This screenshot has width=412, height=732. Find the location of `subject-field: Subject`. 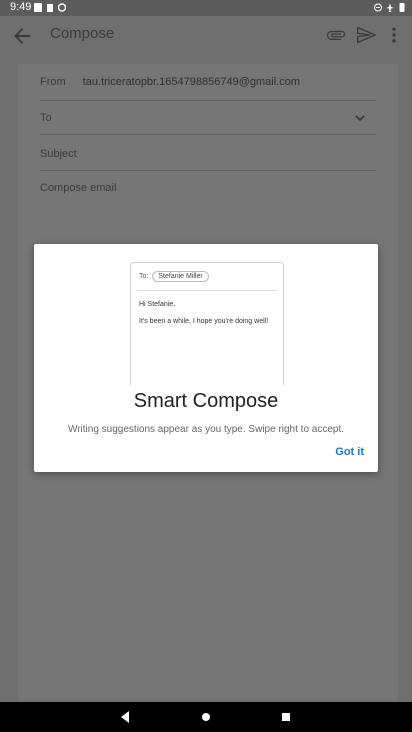

subject-field: Subject is located at coordinates (208, 154).